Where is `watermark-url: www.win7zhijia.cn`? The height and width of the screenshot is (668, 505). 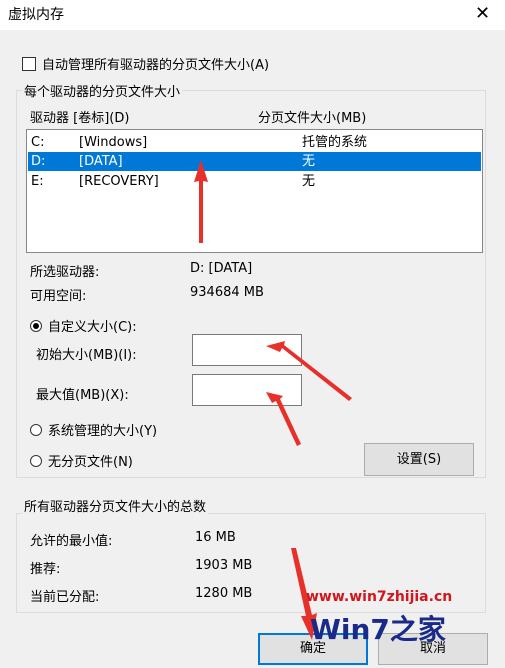 watermark-url: www.win7zhijia.cn is located at coordinates (379, 597).